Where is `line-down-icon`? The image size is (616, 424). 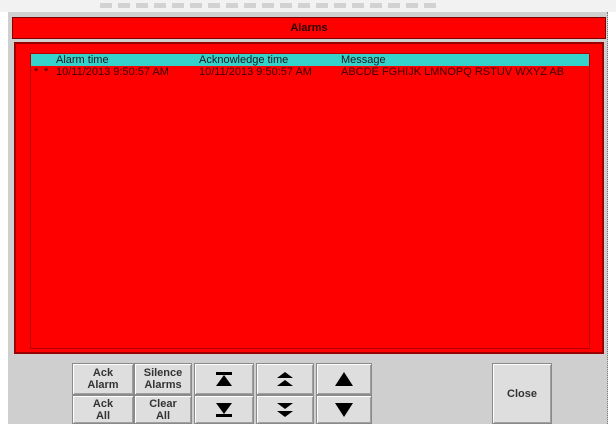 line-down-icon is located at coordinates (344, 409).